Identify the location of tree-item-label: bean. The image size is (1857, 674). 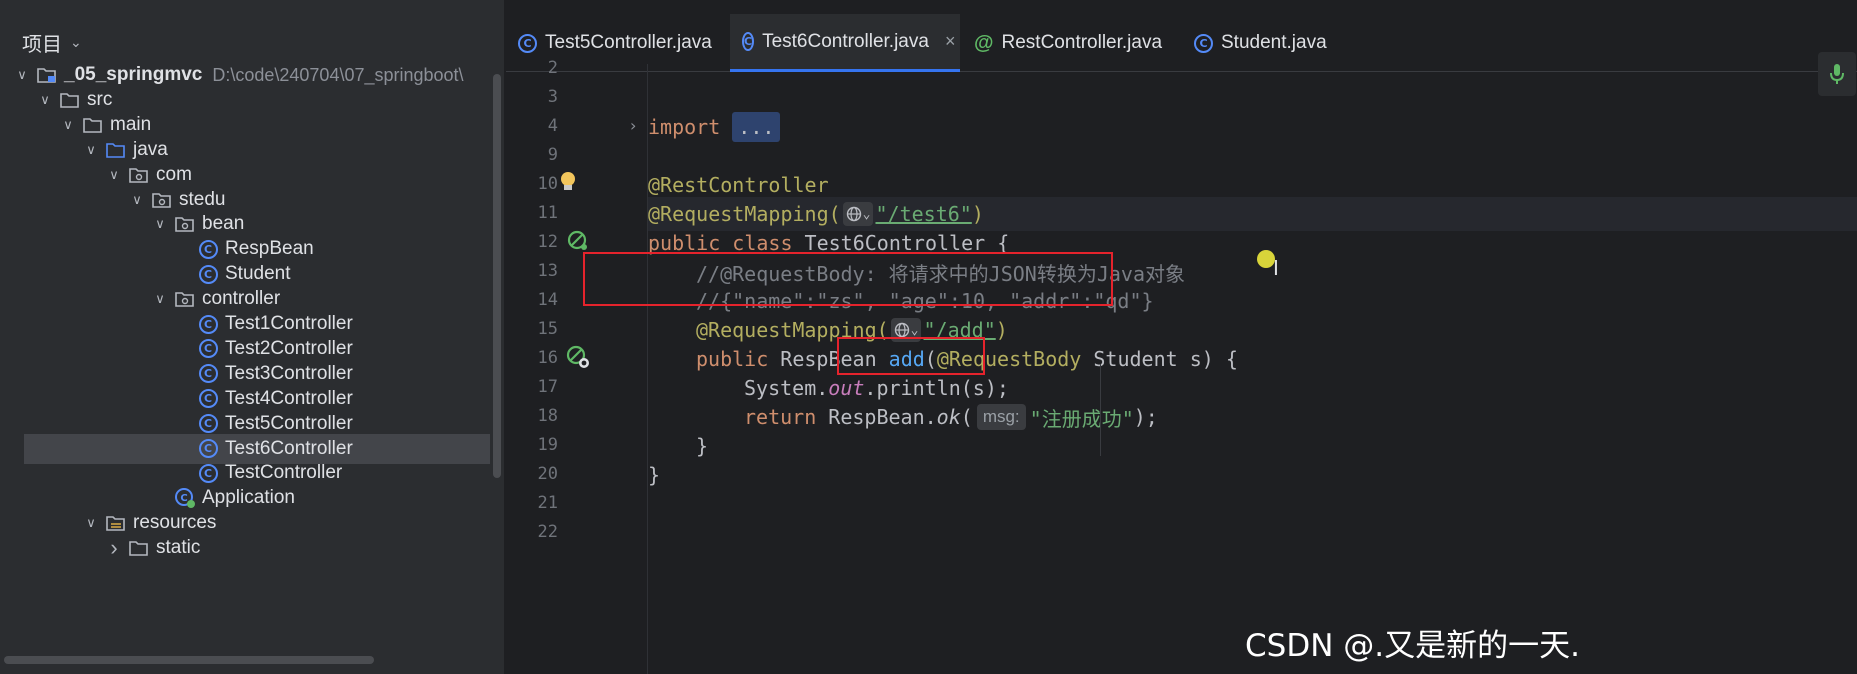
(223, 224).